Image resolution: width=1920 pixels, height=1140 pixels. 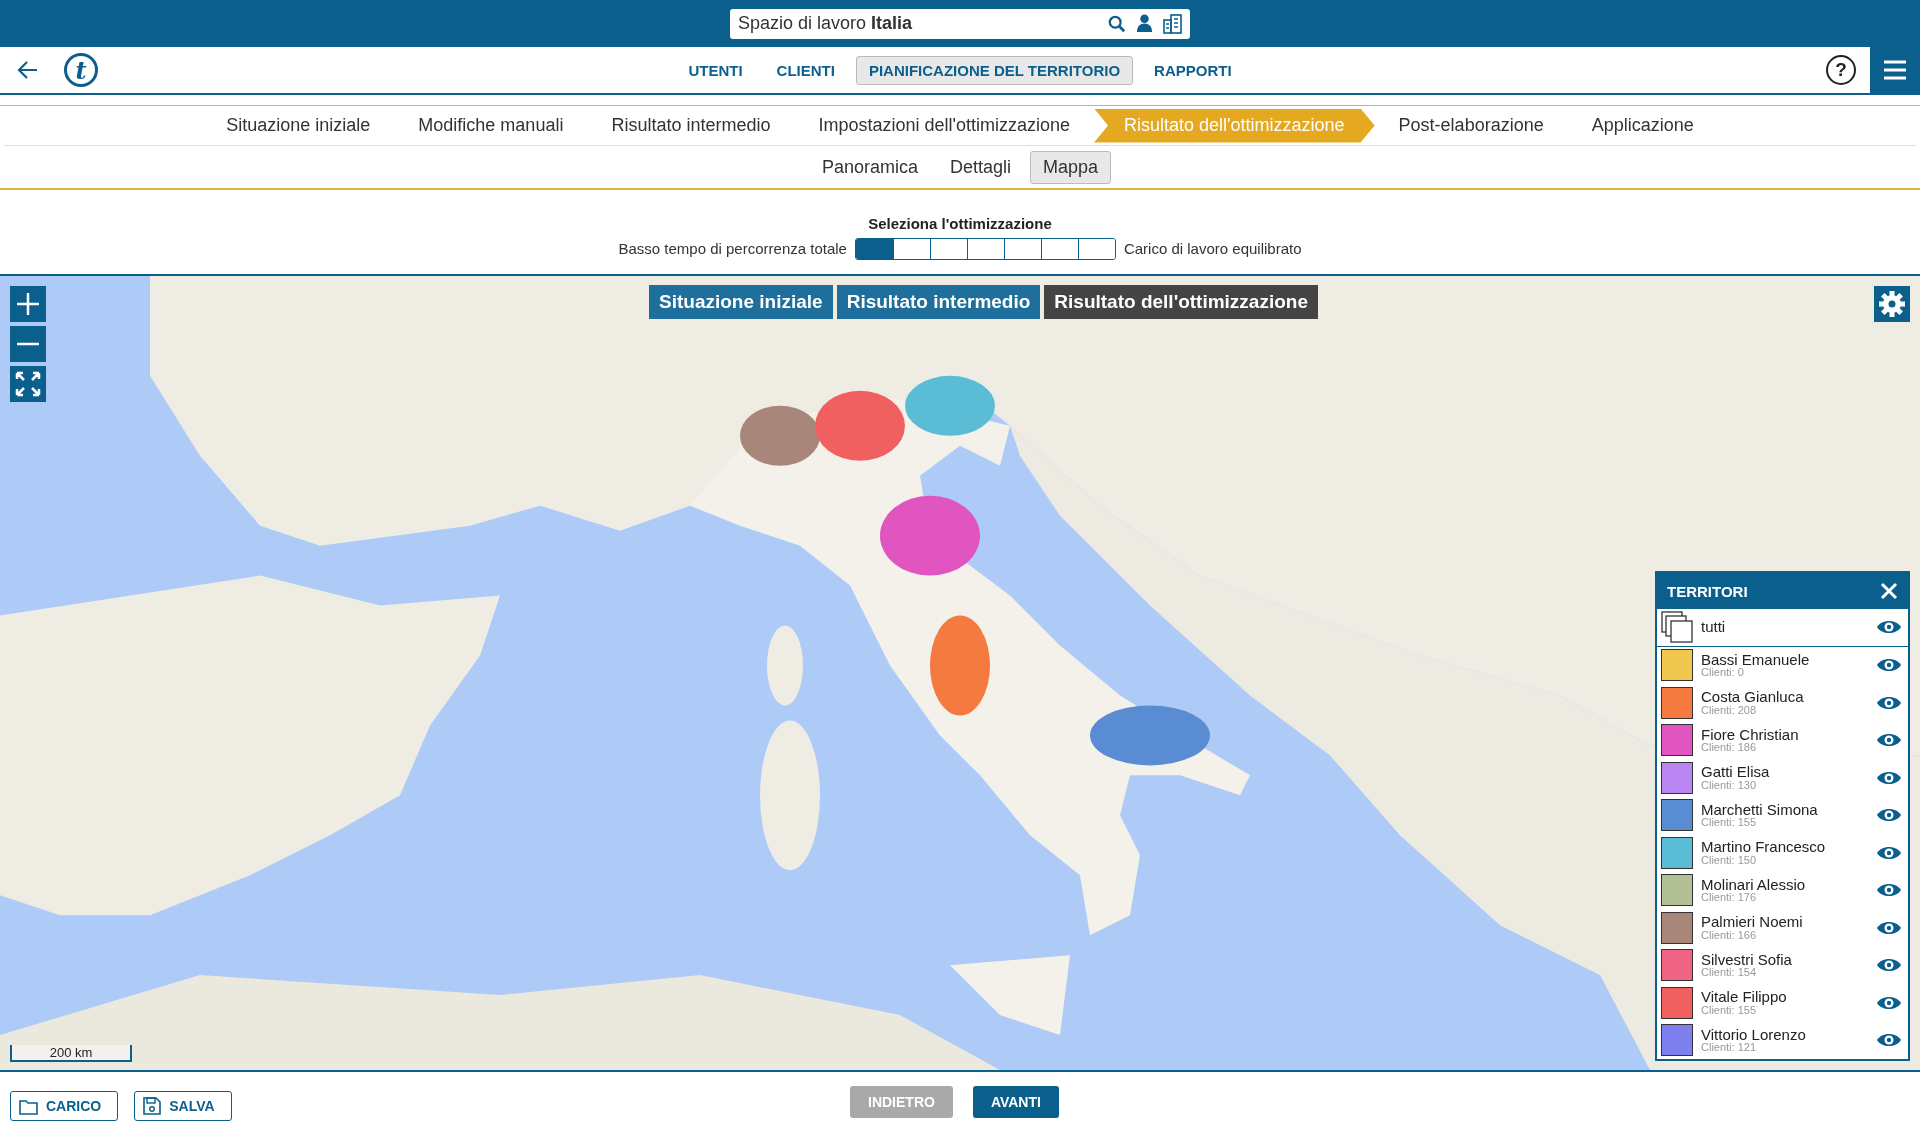 What do you see at coordinates (805, 70) in the screenshot?
I see `nav-tab: CLIENTI` at bounding box center [805, 70].